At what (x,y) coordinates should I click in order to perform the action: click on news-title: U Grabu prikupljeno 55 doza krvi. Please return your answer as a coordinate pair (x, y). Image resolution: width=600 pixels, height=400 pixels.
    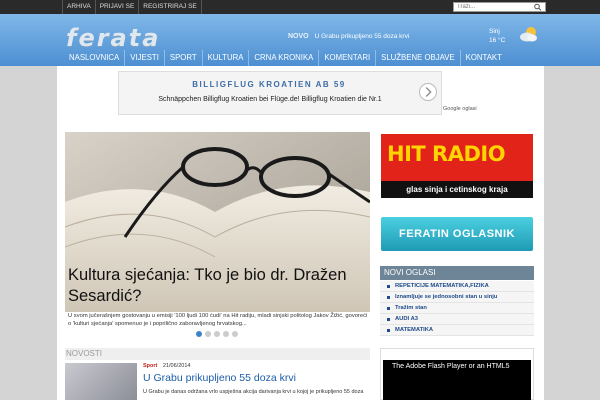
    Looking at the image, I should click on (219, 378).